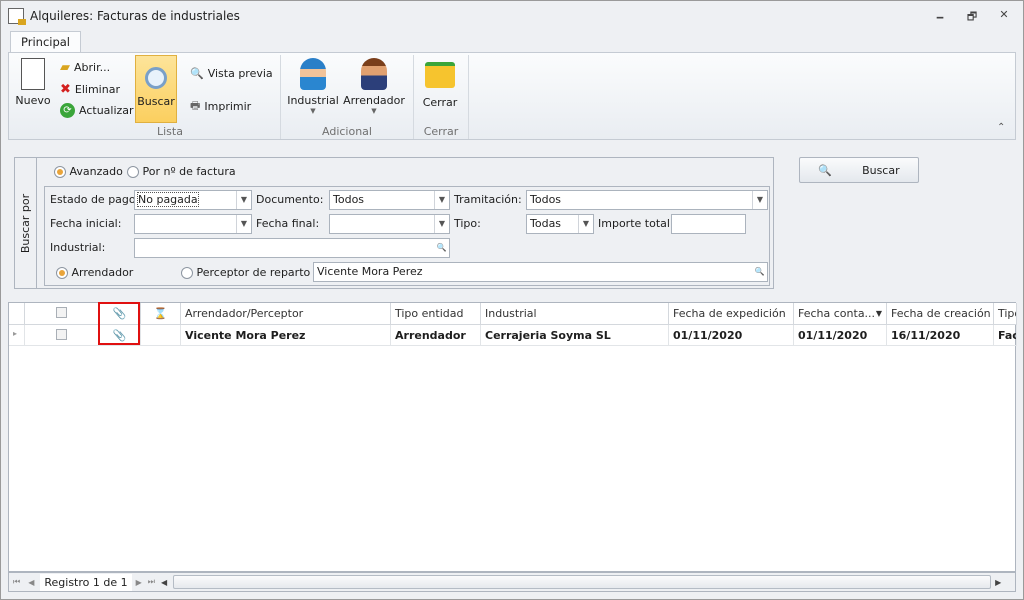 The height and width of the screenshot is (600, 1024). What do you see at coordinates (245, 272) in the screenshot?
I see `radio-perceptor: Perceptor de reparto` at bounding box center [245, 272].